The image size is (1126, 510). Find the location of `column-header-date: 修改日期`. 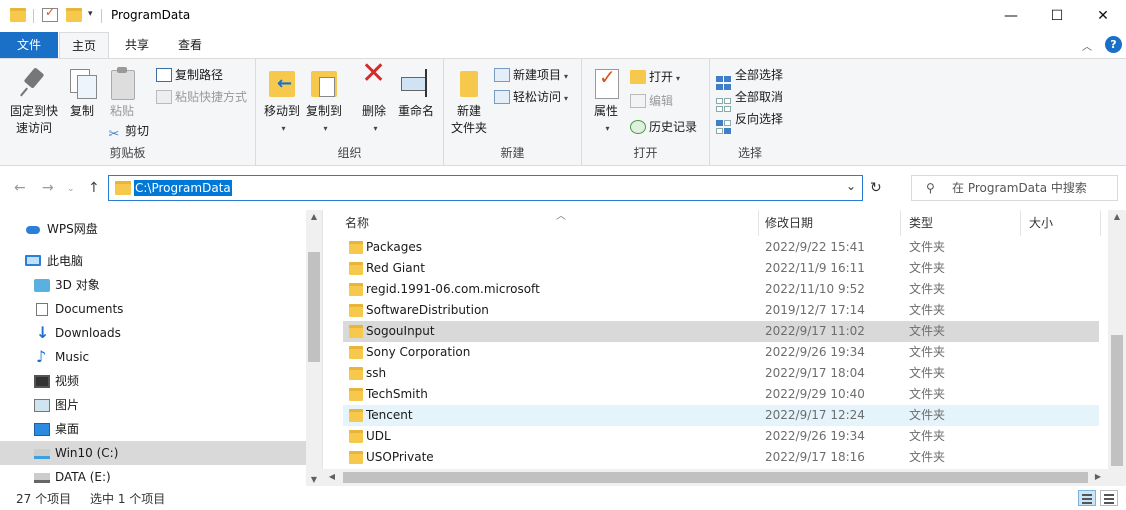

column-header-date: 修改日期 is located at coordinates (829, 223).